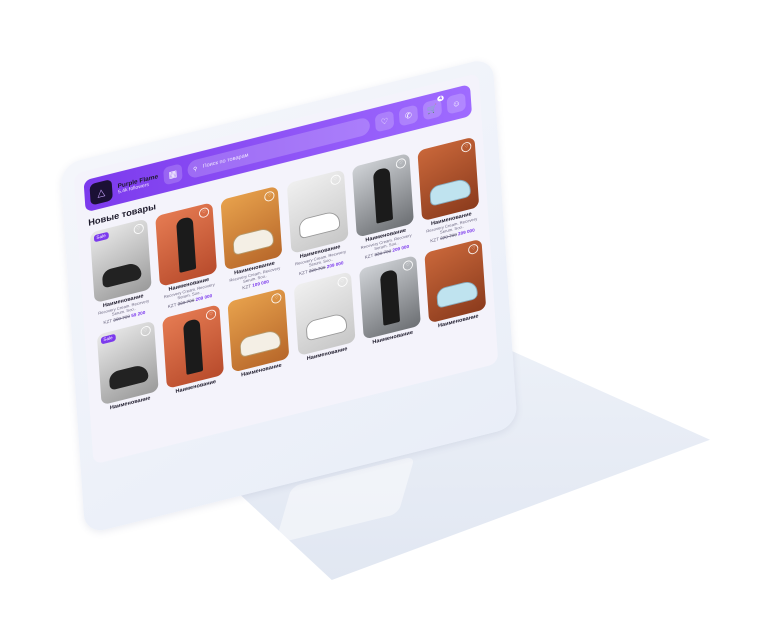 This screenshot has width=759, height=639. What do you see at coordinates (384, 121) in the screenshot?
I see `favorites-heart-icon: ♡` at bounding box center [384, 121].